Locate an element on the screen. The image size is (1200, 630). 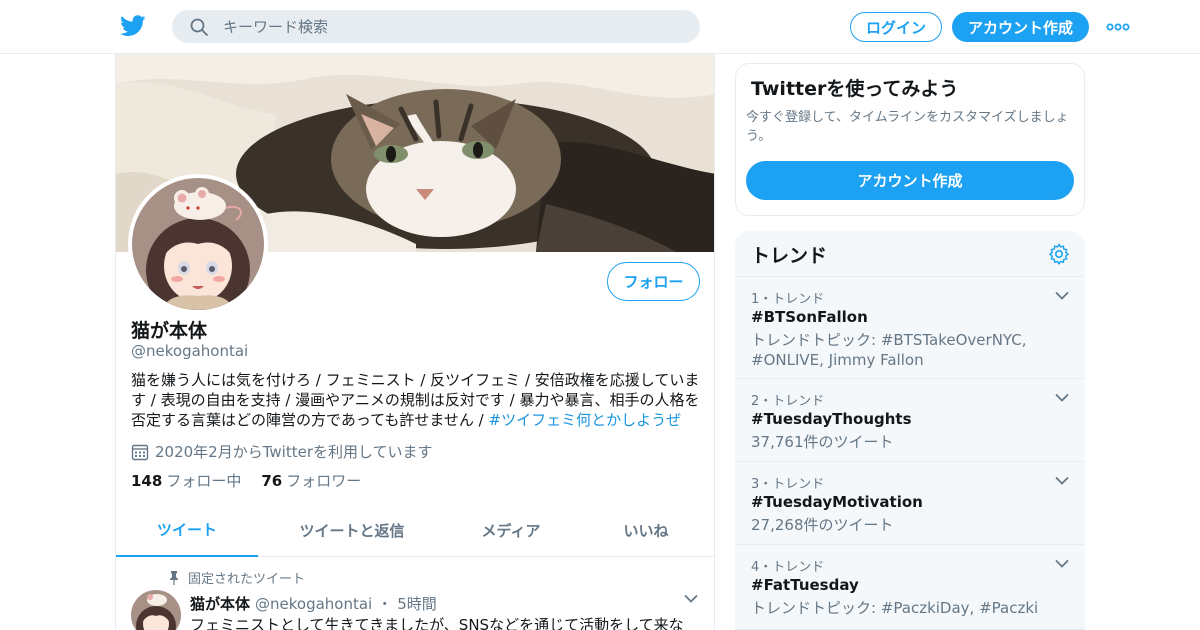
more-dots-icon is located at coordinates (1118, 27).